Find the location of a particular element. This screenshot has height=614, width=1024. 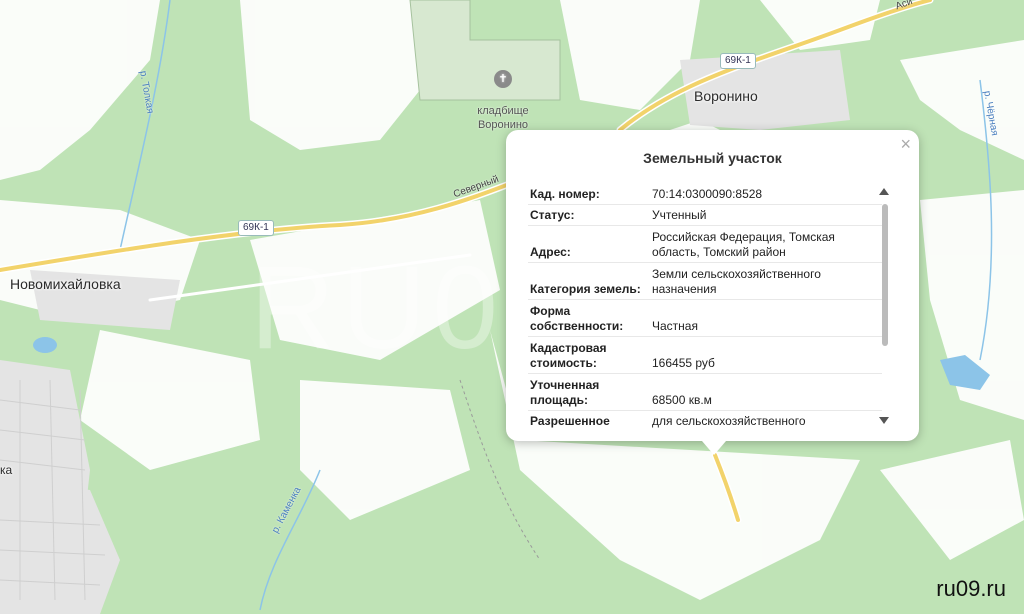

info-row-area: Уточненная площадь: 68500 кв.м is located at coordinates (705, 392).